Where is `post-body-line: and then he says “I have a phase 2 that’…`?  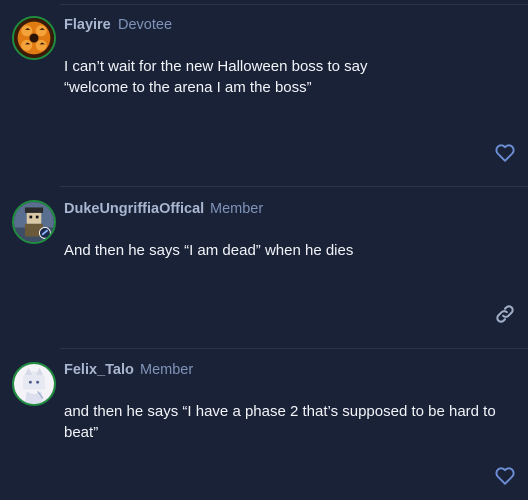
post-body-line: and then he says “I have a phase 2 that’… is located at coordinates (280, 422).